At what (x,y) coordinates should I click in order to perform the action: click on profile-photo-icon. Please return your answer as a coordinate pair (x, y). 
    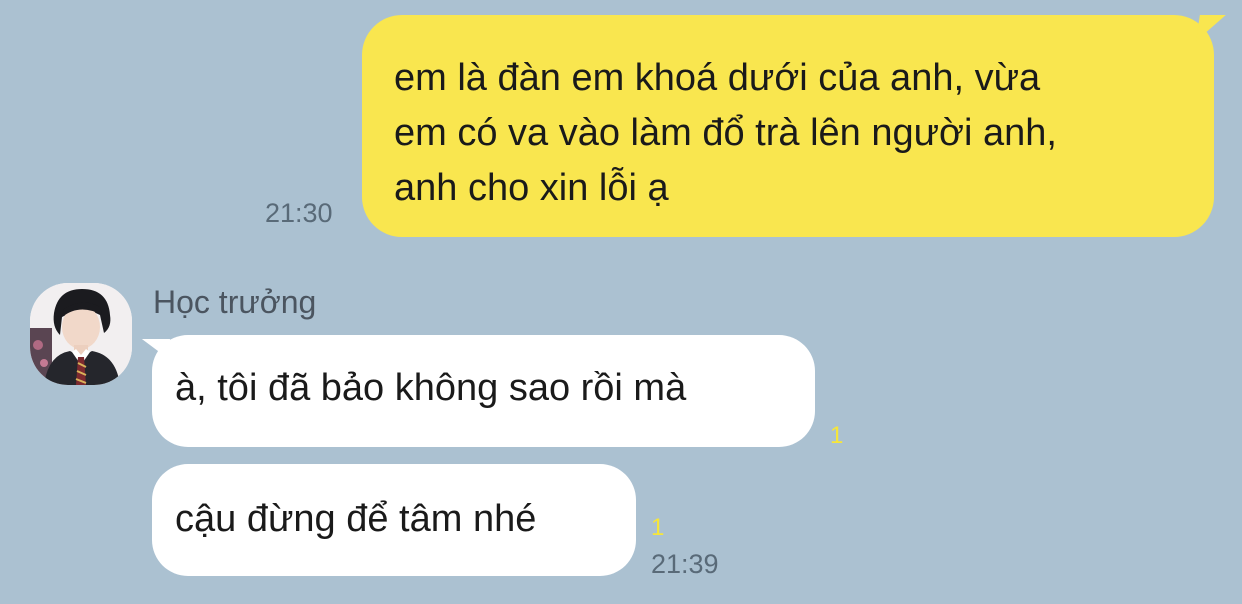
    Looking at the image, I should click on (81, 334).